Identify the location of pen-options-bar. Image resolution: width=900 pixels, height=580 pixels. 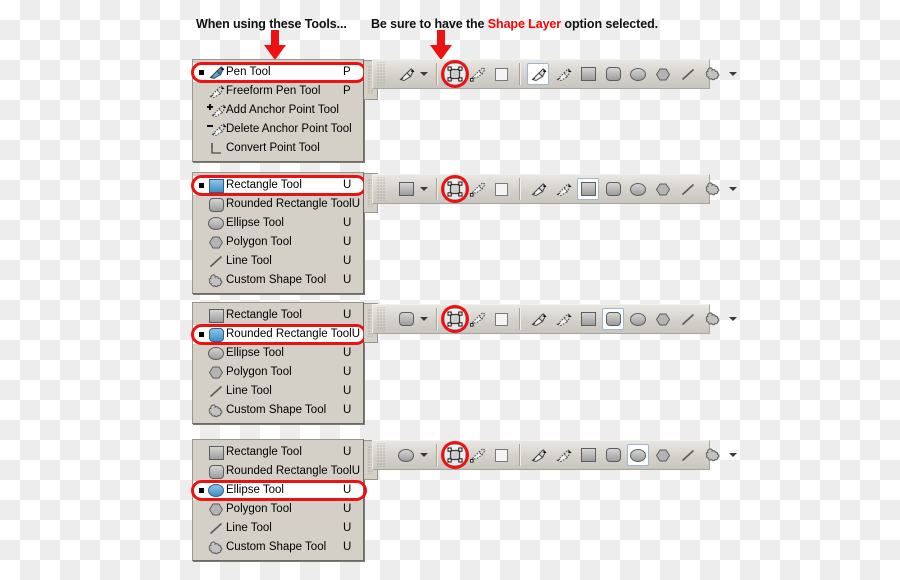
(545, 74).